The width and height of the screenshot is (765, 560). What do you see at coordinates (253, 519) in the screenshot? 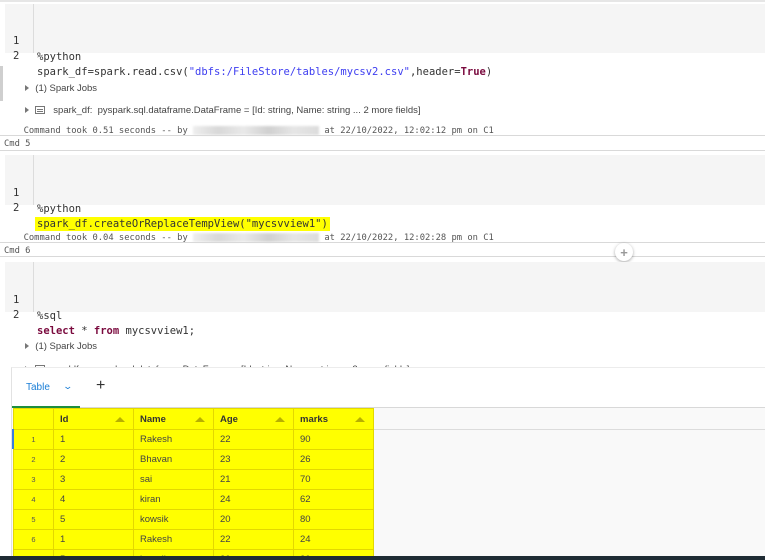
I see `cell-age: 20` at bounding box center [253, 519].